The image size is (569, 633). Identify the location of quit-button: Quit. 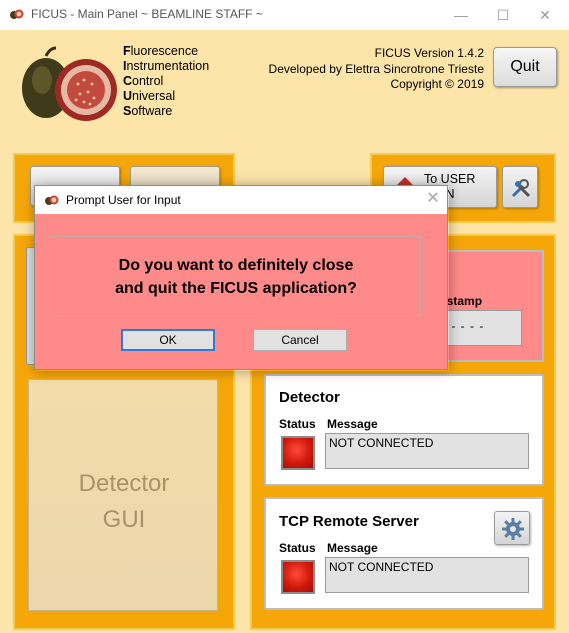
(525, 67).